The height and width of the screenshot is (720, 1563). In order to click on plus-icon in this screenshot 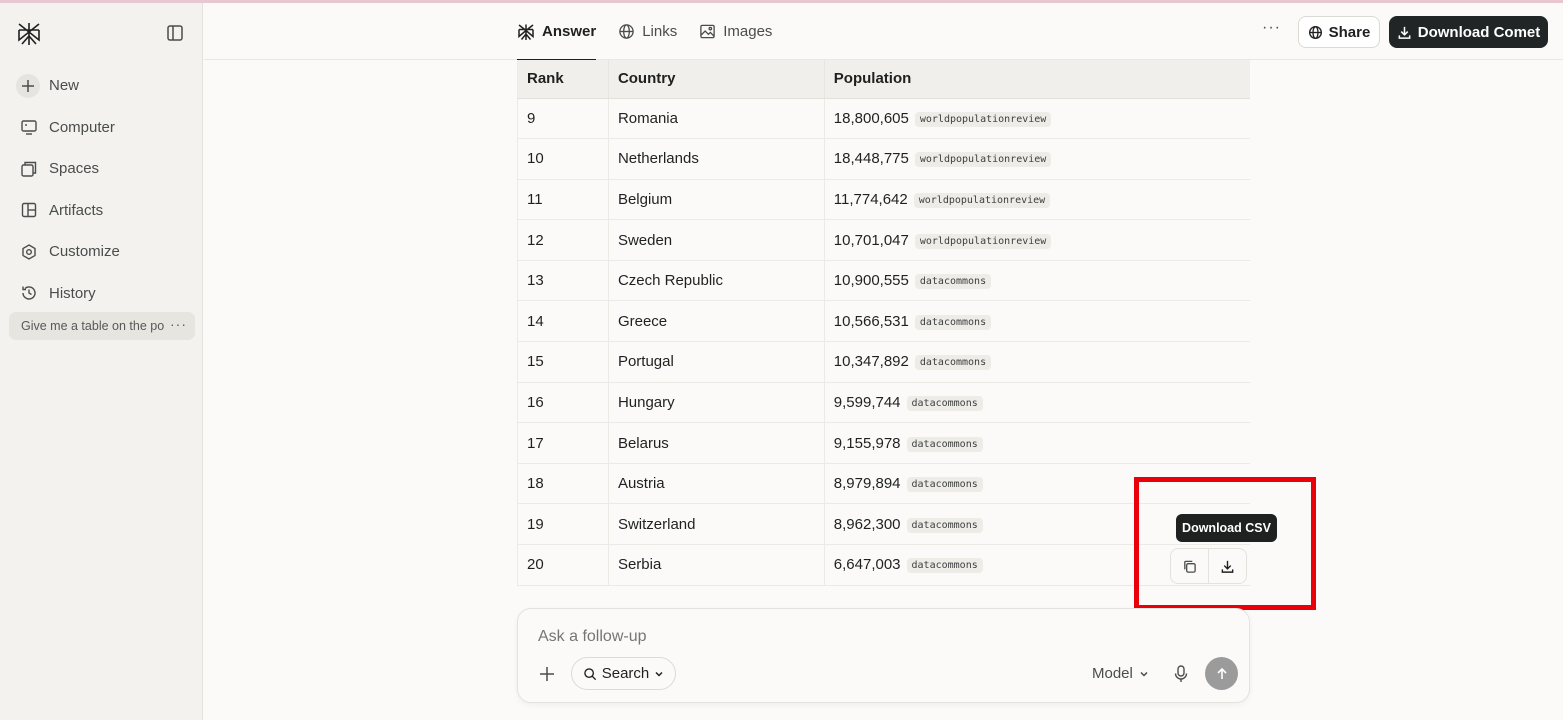, I will do `click(28, 85)`.